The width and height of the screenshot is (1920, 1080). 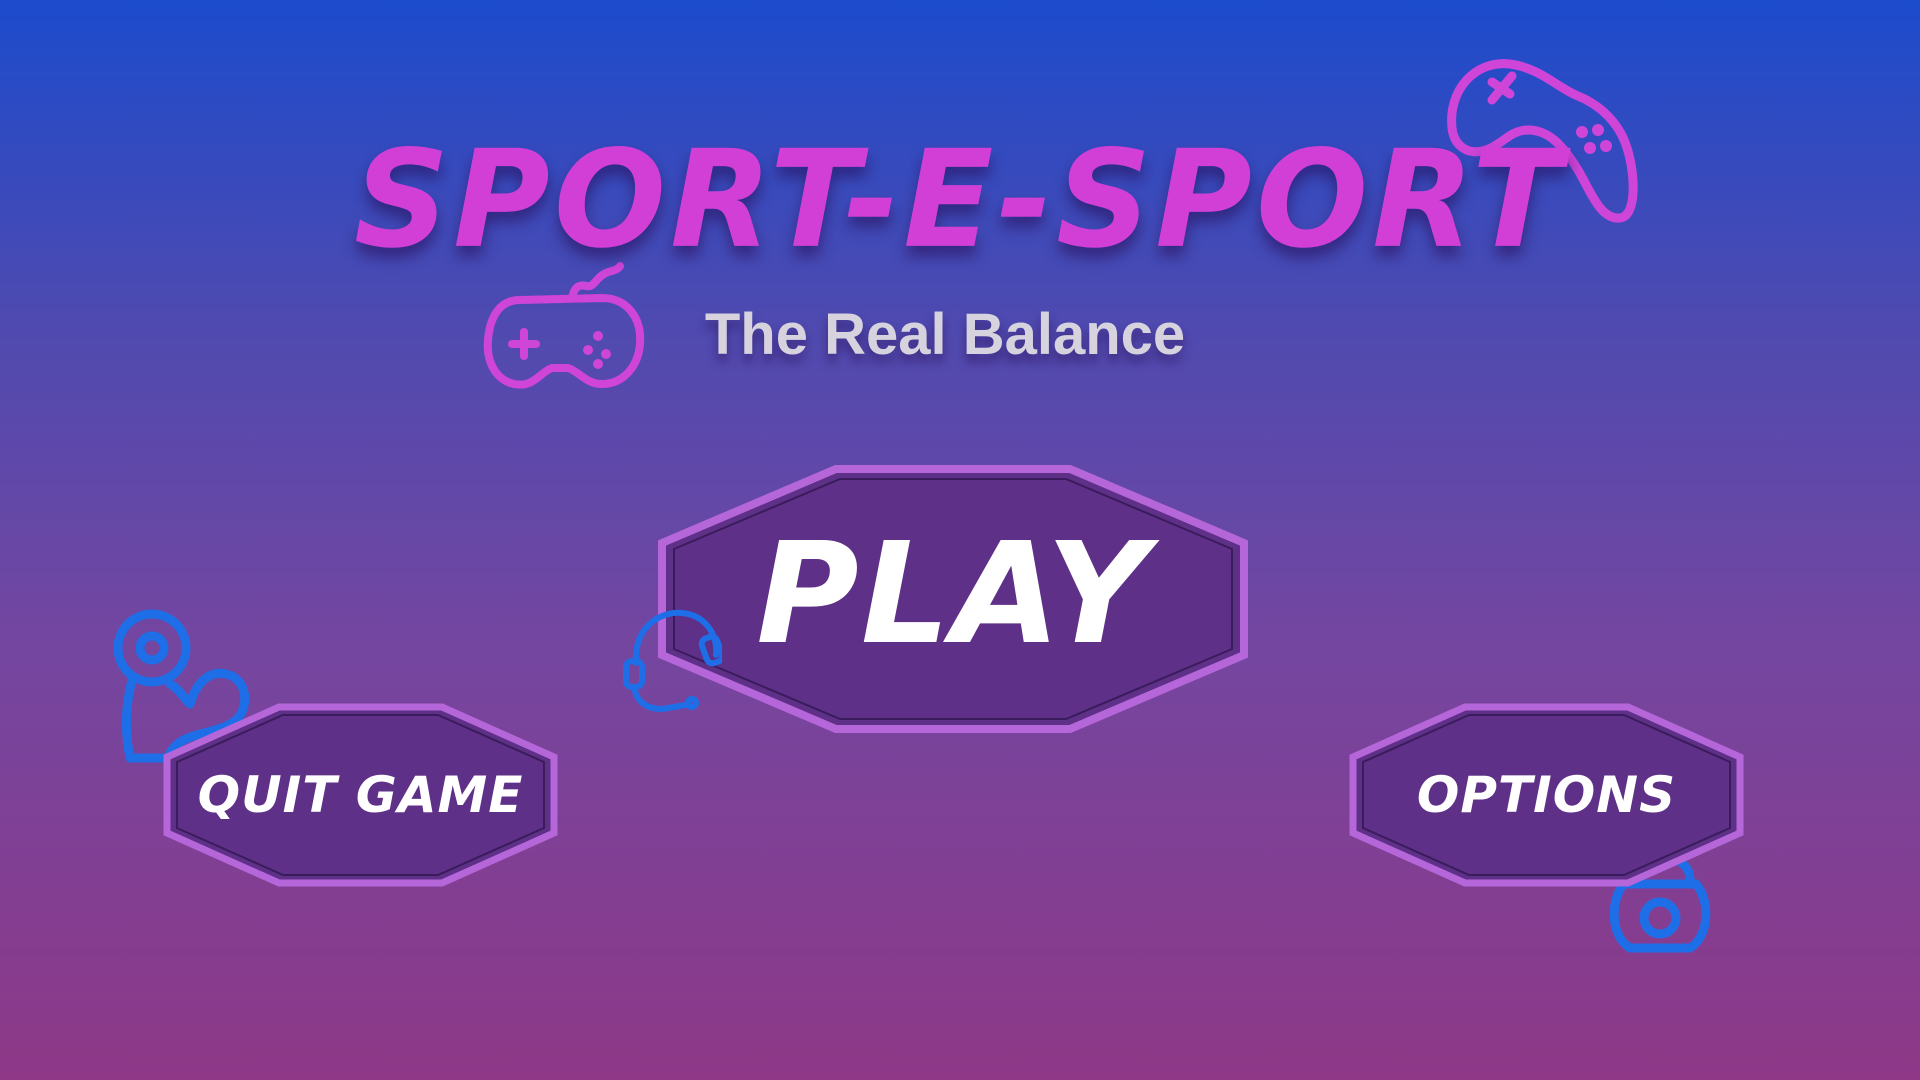 I want to click on quit-game-button: QUIT GAME, so click(x=360, y=795).